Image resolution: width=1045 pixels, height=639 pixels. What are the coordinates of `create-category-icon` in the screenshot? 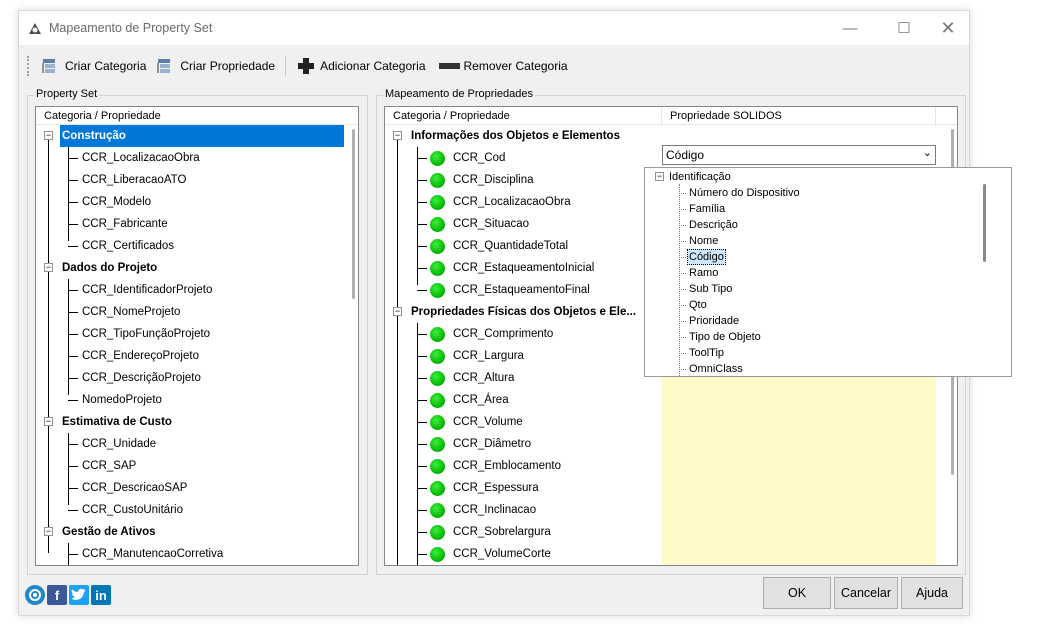 It's located at (48, 66).